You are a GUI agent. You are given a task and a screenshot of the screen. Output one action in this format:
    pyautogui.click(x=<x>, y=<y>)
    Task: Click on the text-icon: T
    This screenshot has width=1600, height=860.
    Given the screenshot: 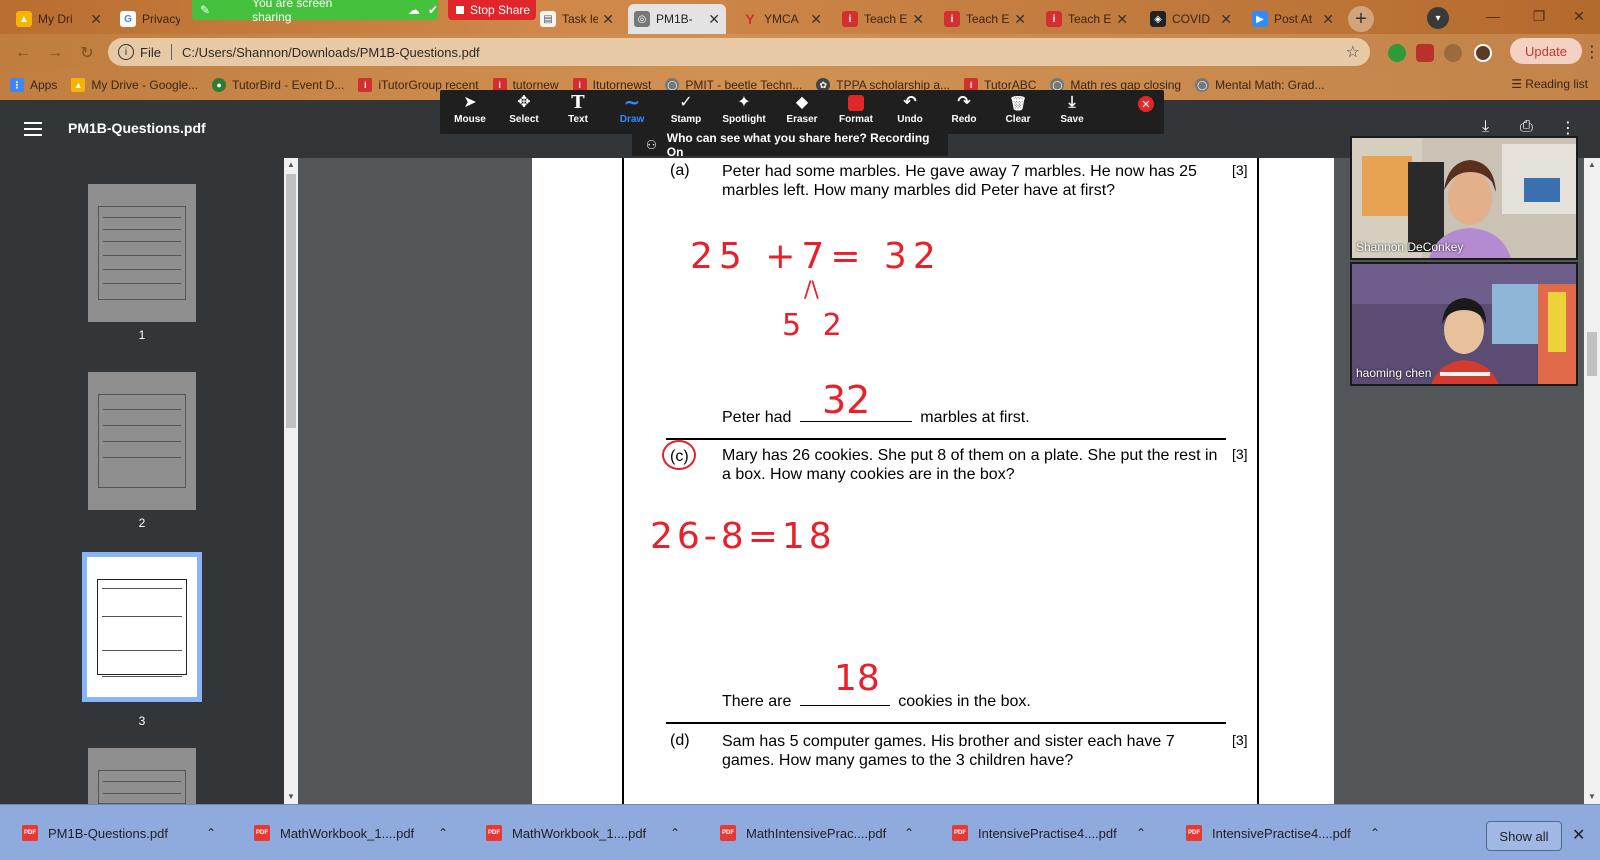 What is the action you would take?
    pyautogui.click(x=578, y=102)
    